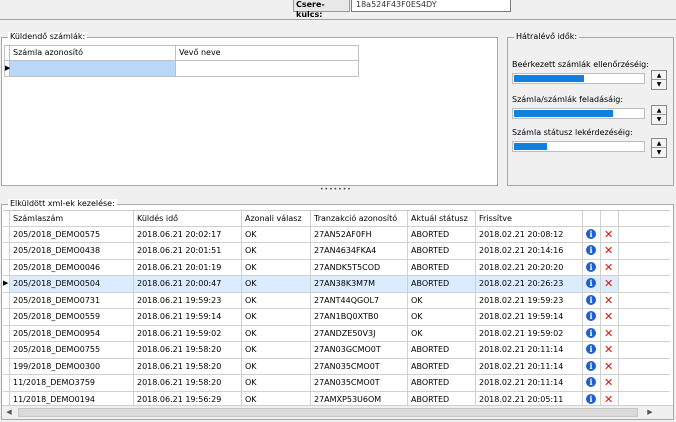 The height and width of the screenshot is (422, 676). What do you see at coordinates (188, 267) in the screenshot?
I see `cell-send-time: 2018.06.21 20:01:19` at bounding box center [188, 267].